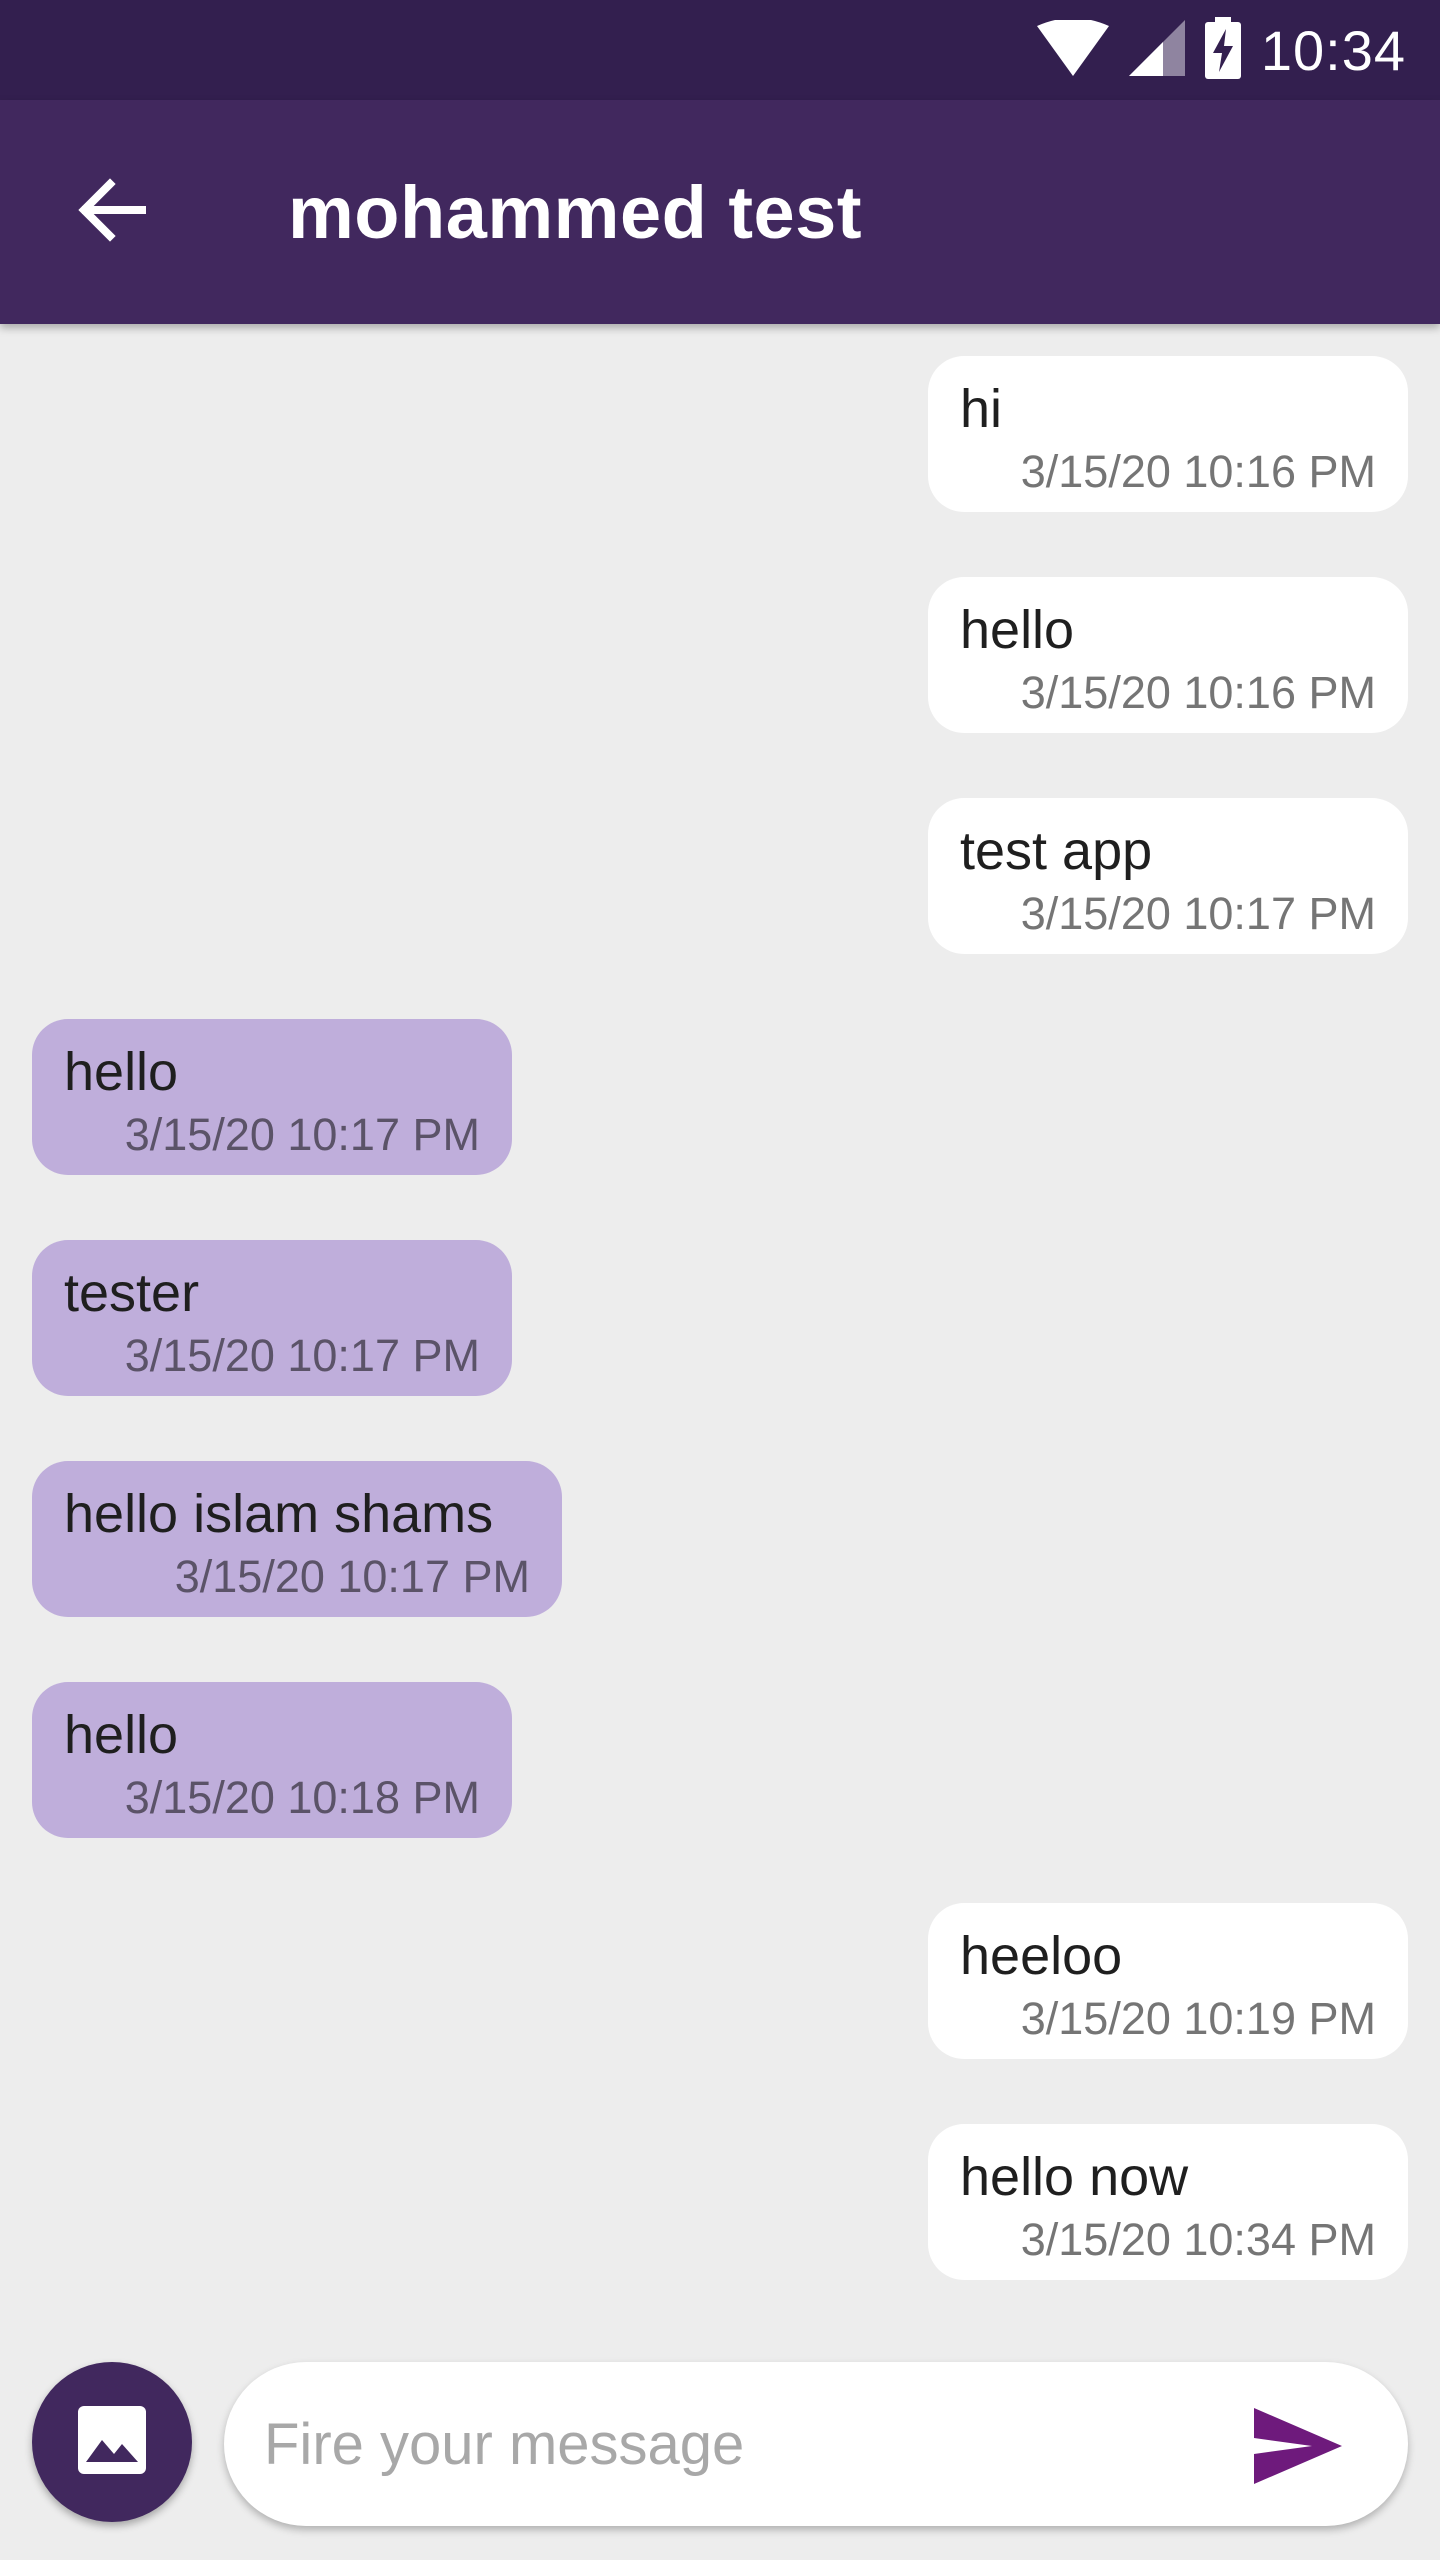 Image resolution: width=1440 pixels, height=2560 pixels. I want to click on message-bubble-outgoing: hello now 3/15/20 10:34 PM, so click(1168, 2202).